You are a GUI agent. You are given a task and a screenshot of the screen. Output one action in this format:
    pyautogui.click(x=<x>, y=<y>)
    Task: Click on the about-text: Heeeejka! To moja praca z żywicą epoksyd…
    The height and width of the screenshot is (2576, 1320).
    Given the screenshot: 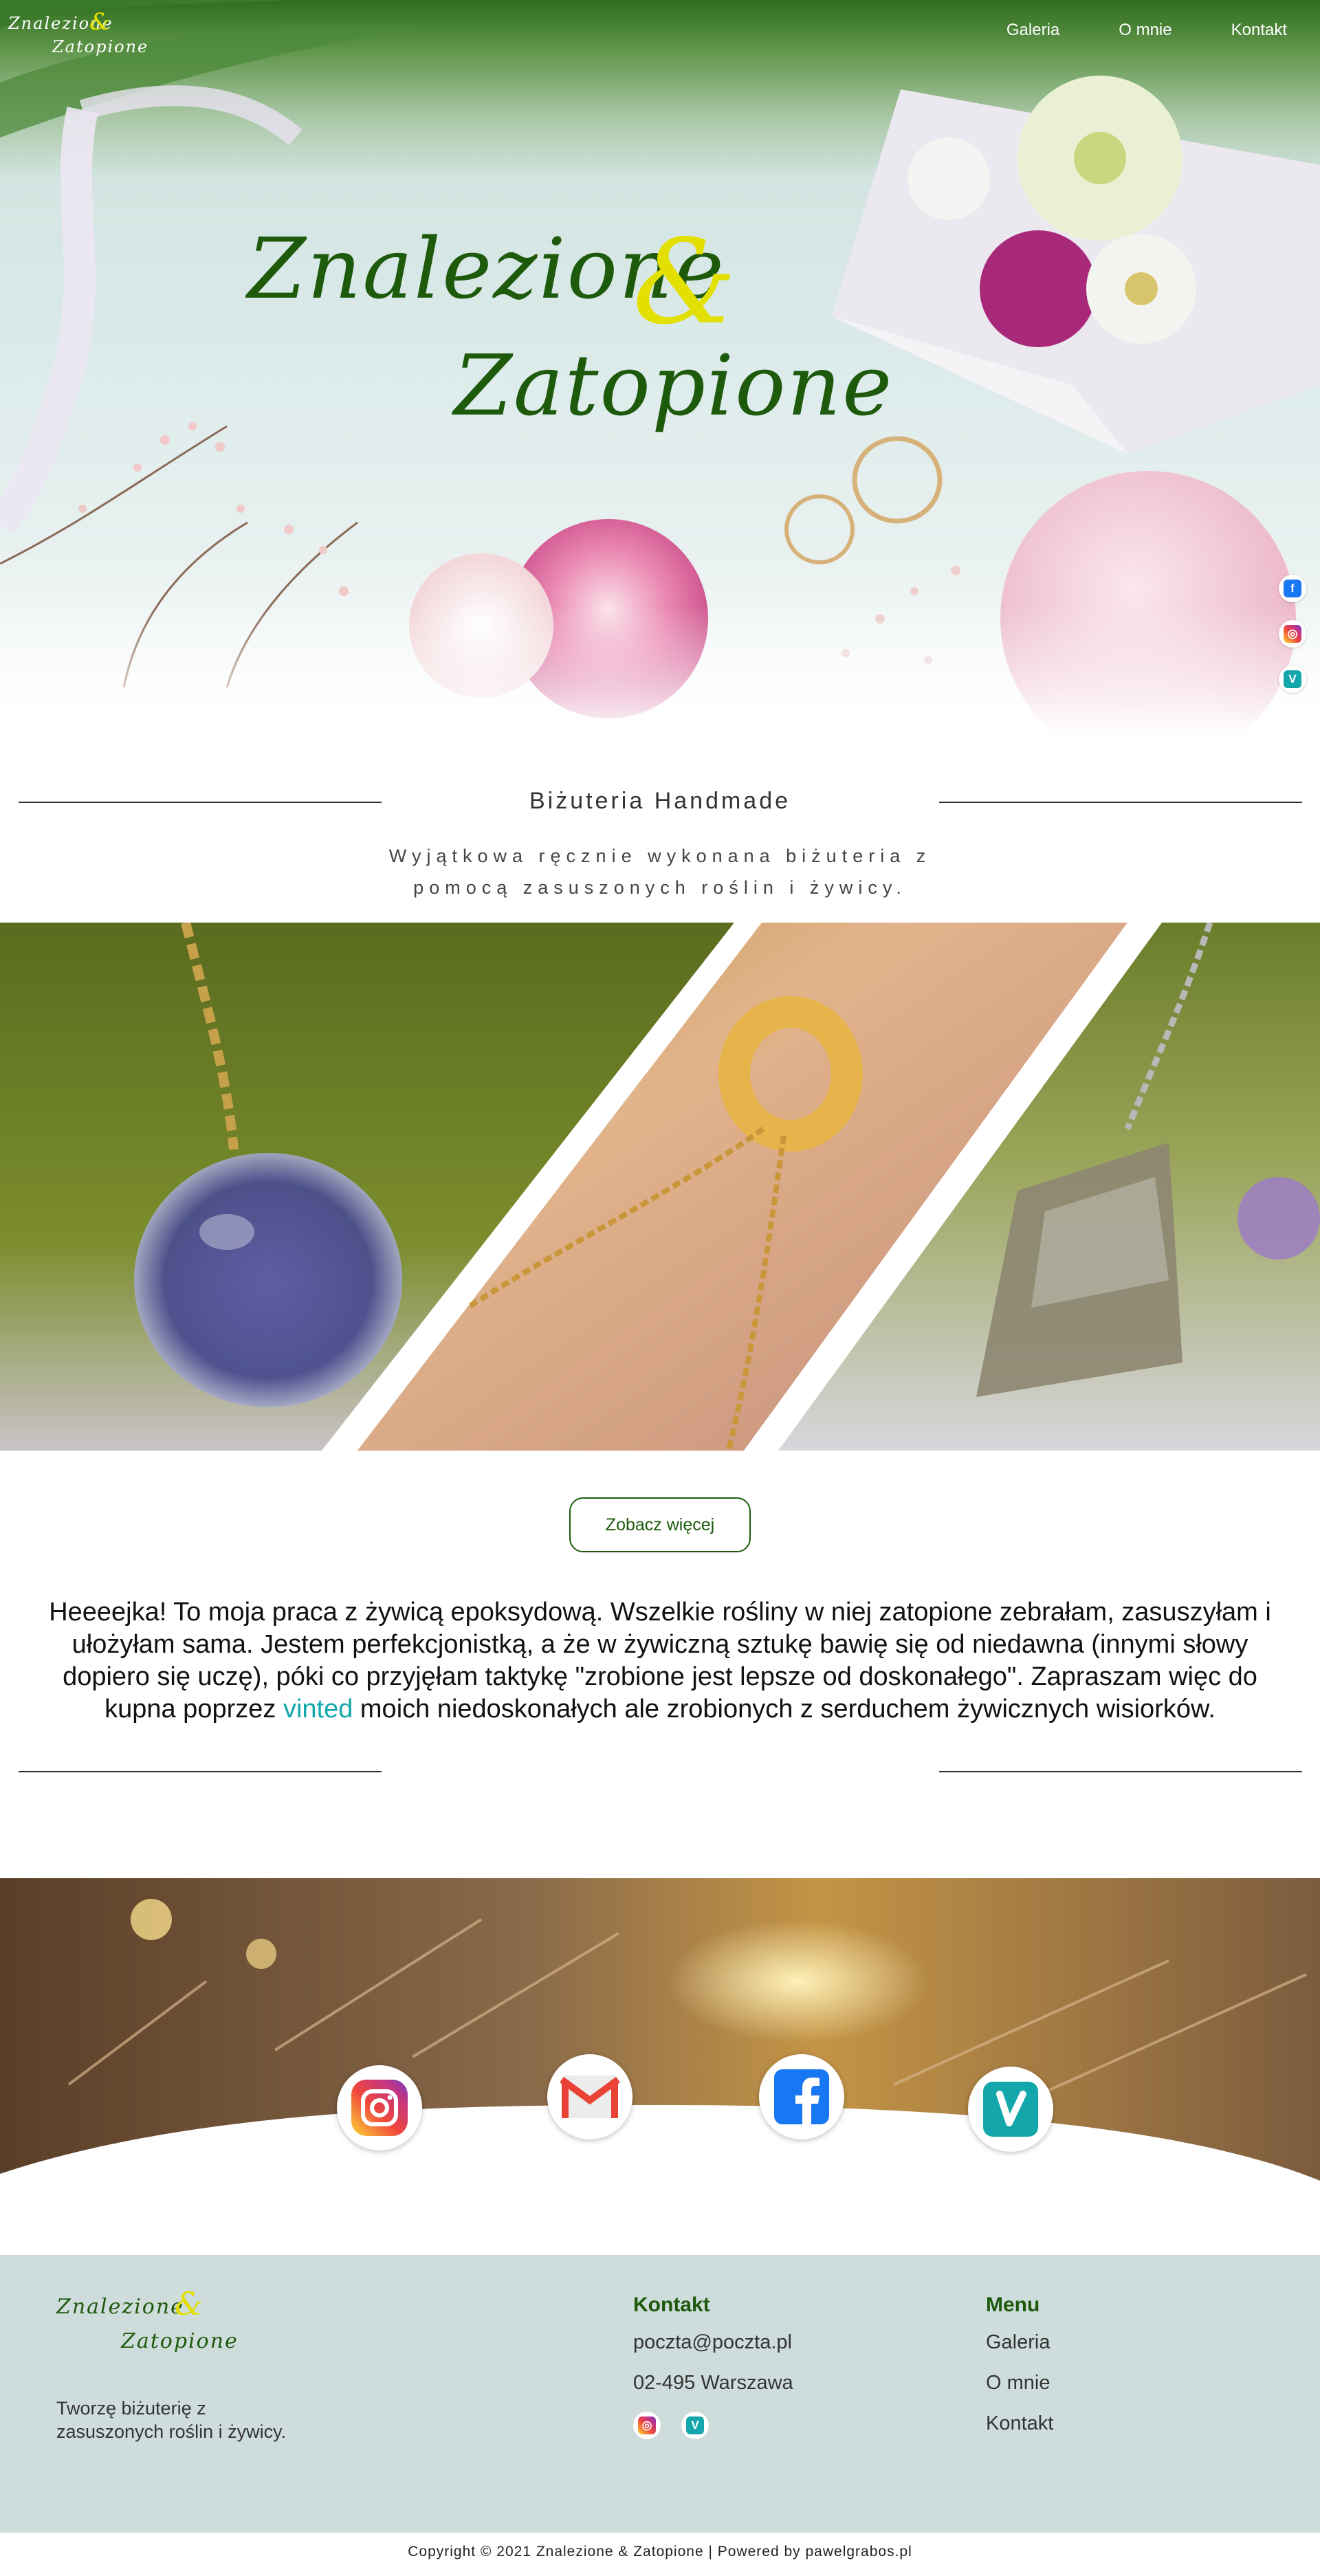 What is the action you would take?
    pyautogui.click(x=660, y=1661)
    